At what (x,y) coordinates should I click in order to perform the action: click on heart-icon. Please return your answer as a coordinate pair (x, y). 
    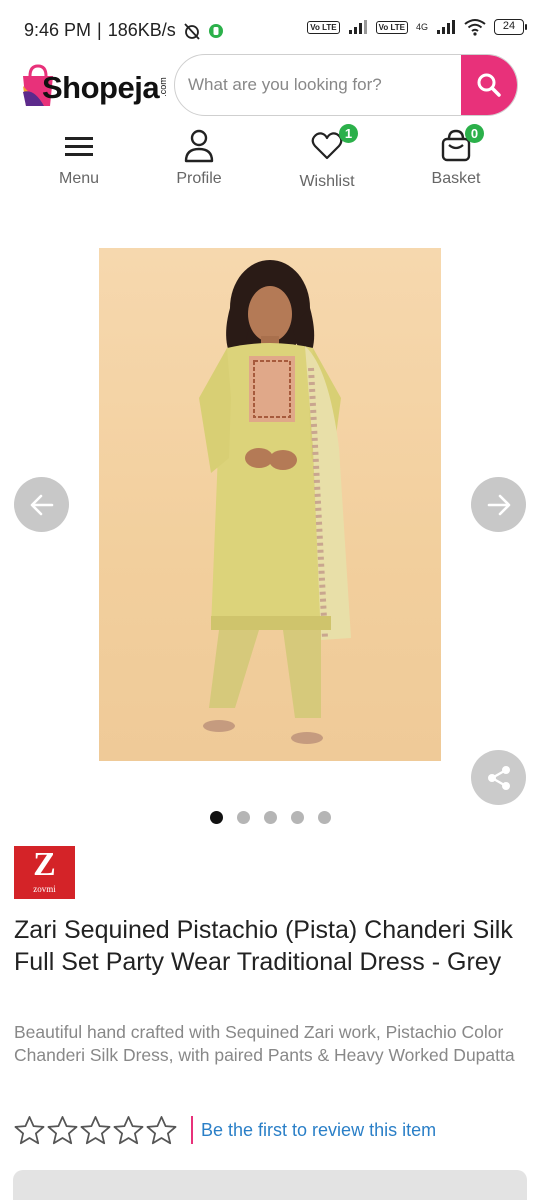
    Looking at the image, I should click on (327, 146).